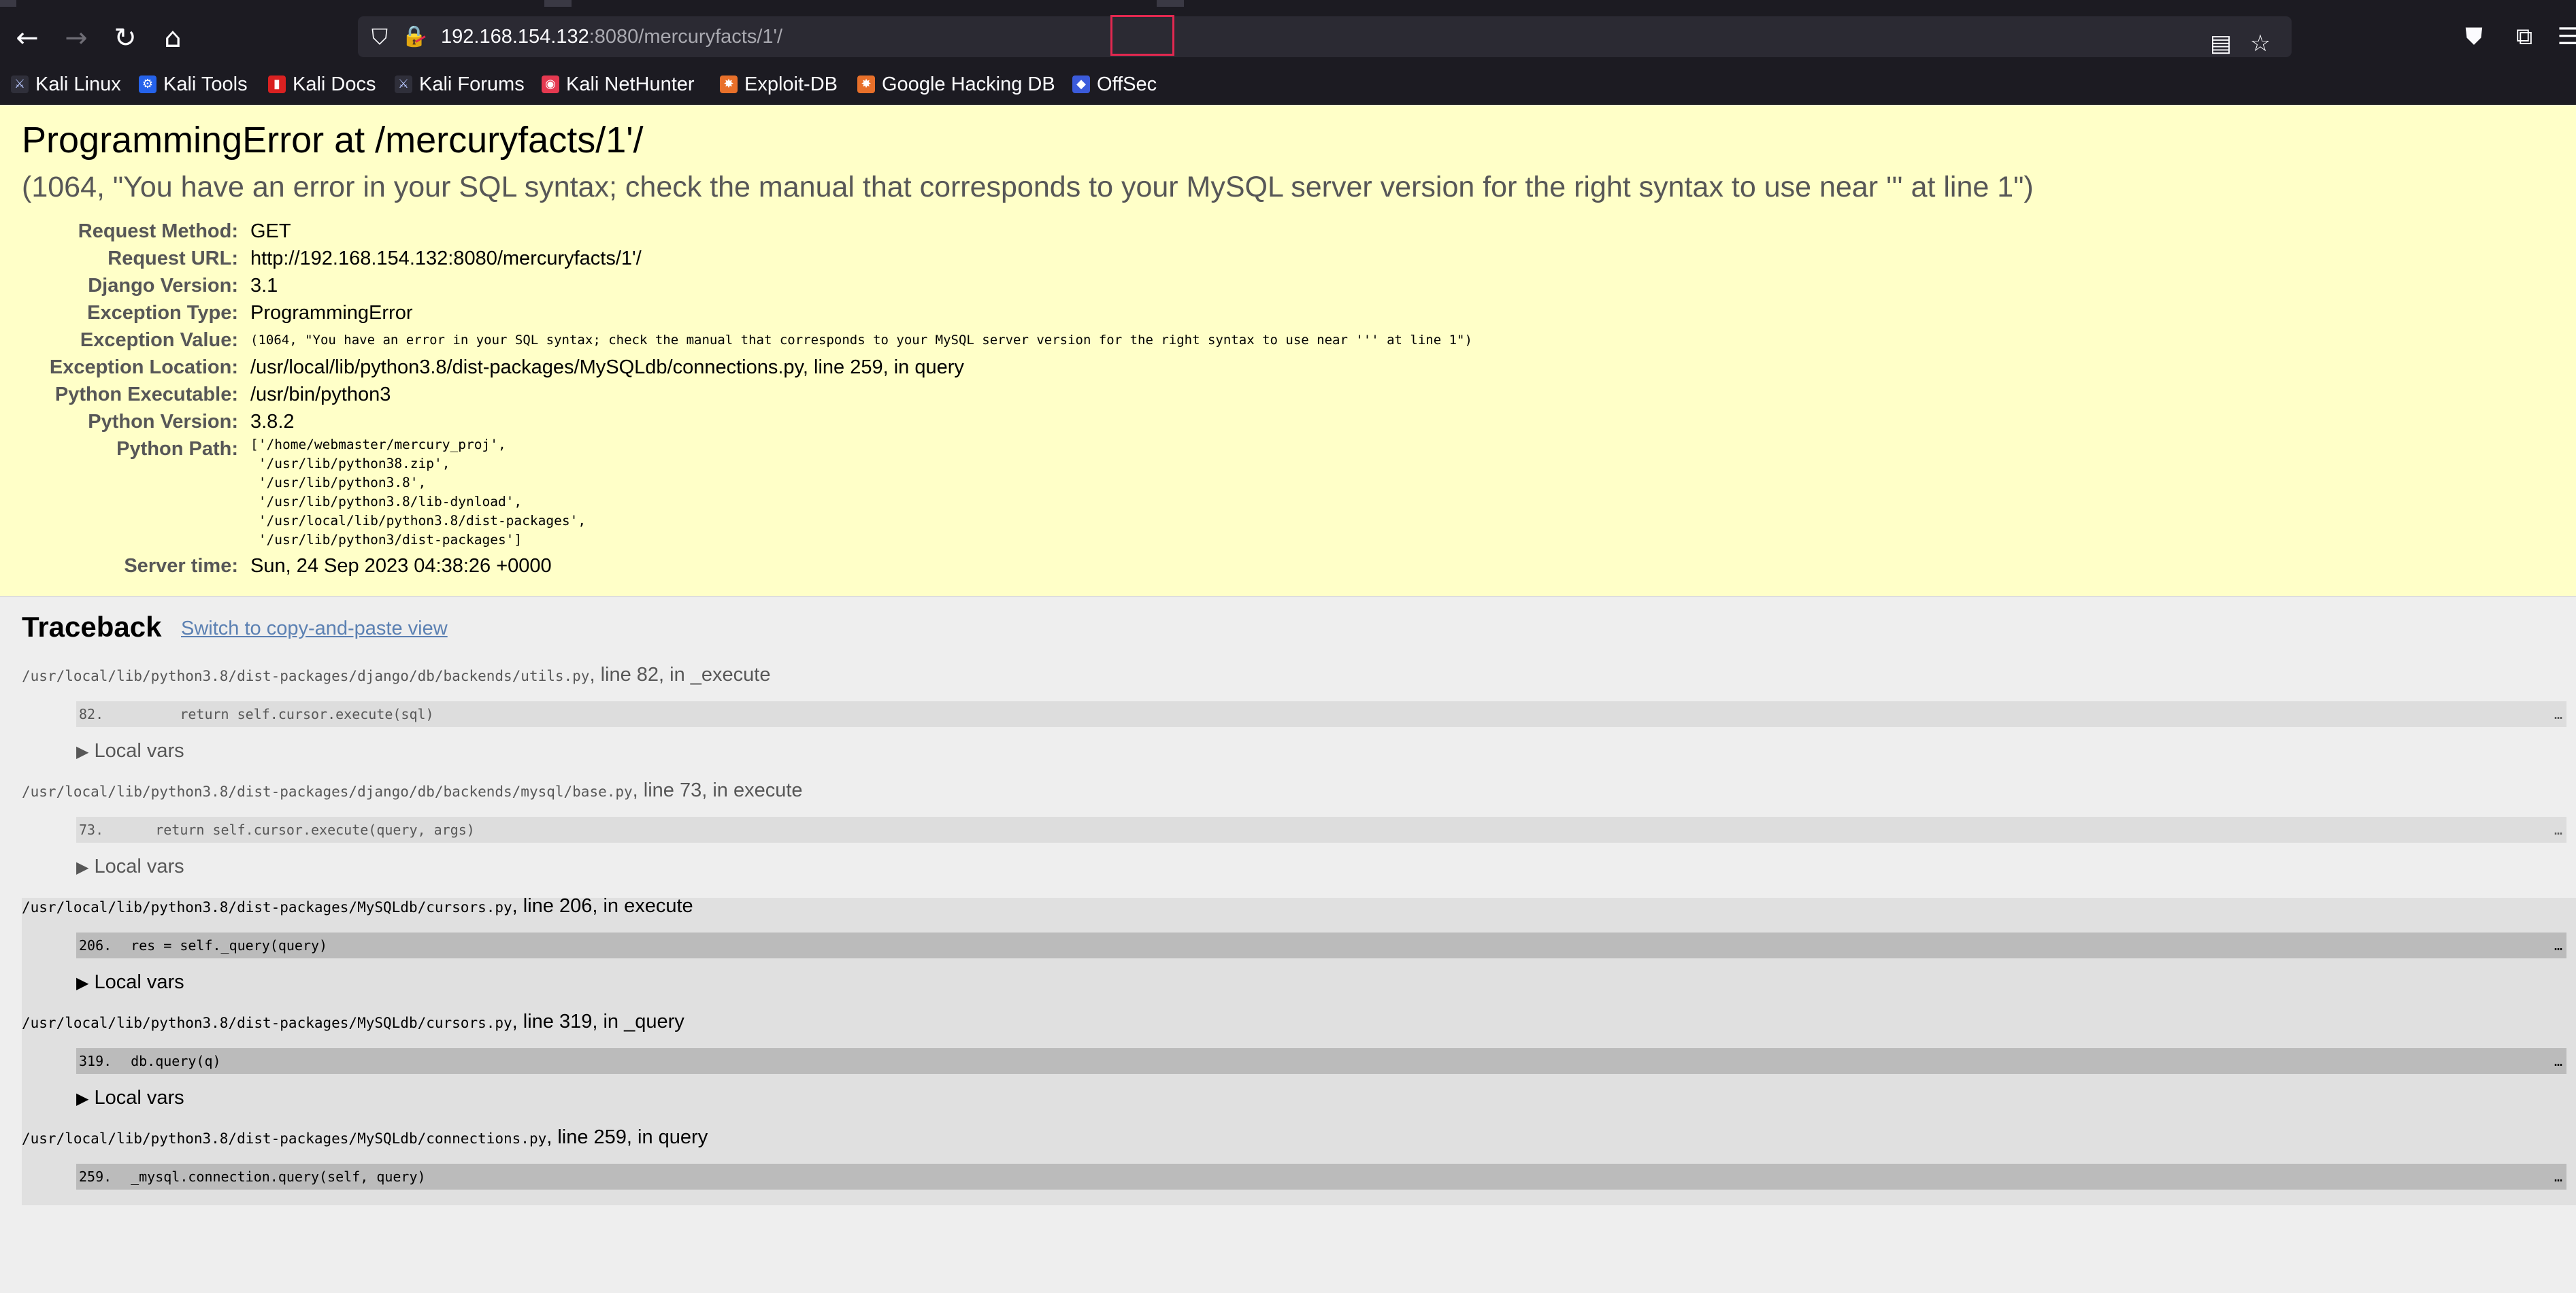 This screenshot has width=2576, height=1293. I want to click on code-line: _mysql.connection.query(self, query), so click(270, 1177).